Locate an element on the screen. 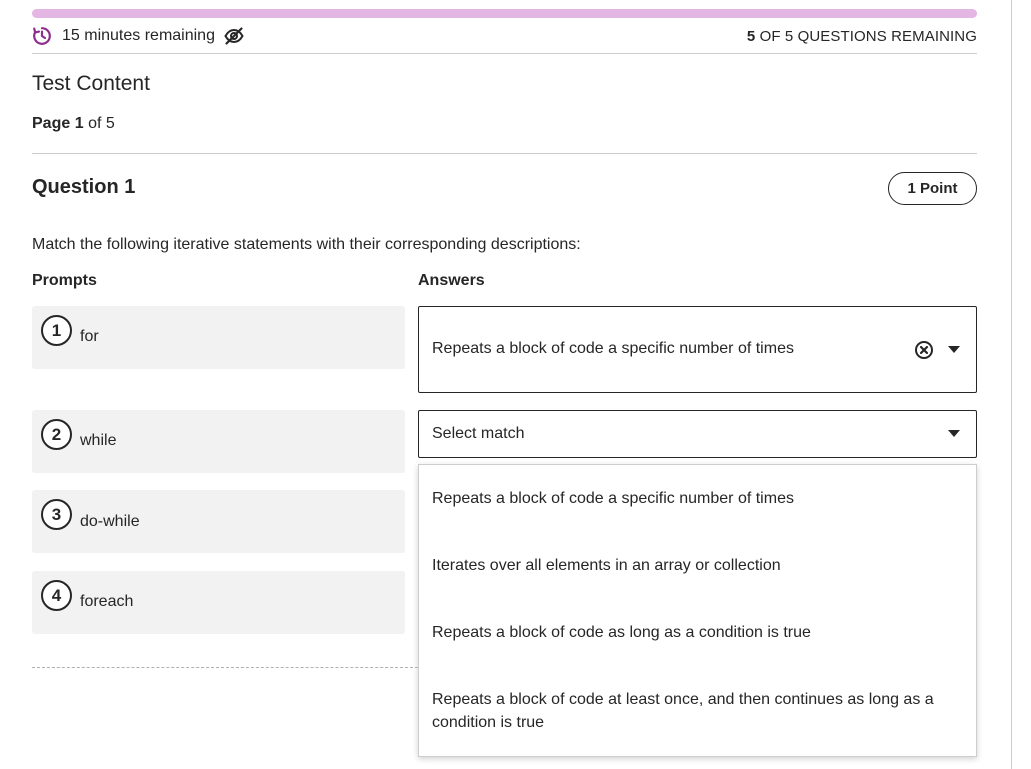  eye-slash-icon is located at coordinates (234, 36).